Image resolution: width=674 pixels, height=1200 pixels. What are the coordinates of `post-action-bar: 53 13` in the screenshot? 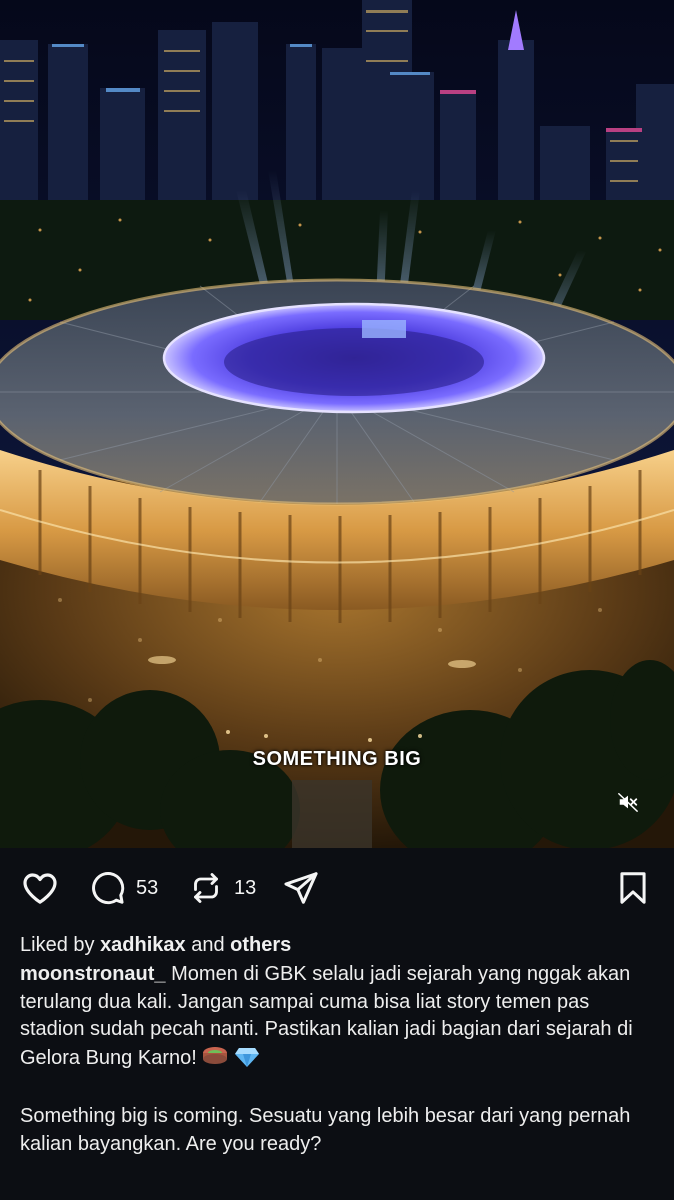 It's located at (337, 888).